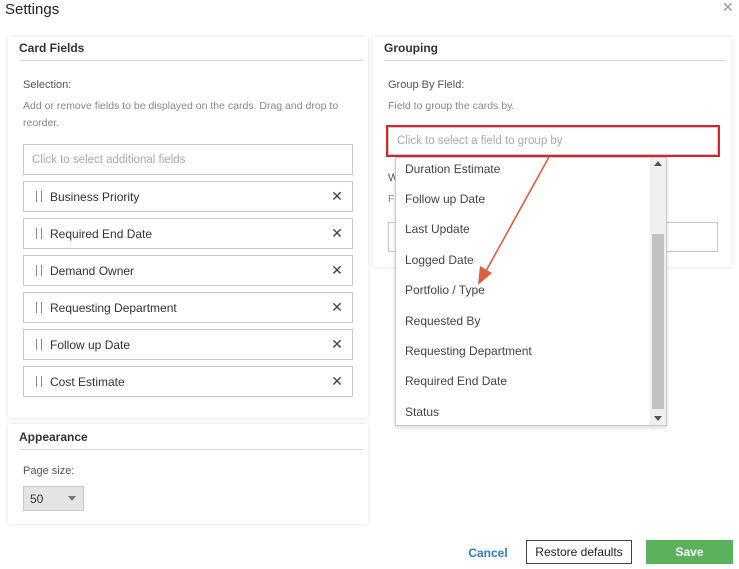 This screenshot has width=739, height=569. What do you see at coordinates (422, 412) in the screenshot?
I see `dropdown-option: Status` at bounding box center [422, 412].